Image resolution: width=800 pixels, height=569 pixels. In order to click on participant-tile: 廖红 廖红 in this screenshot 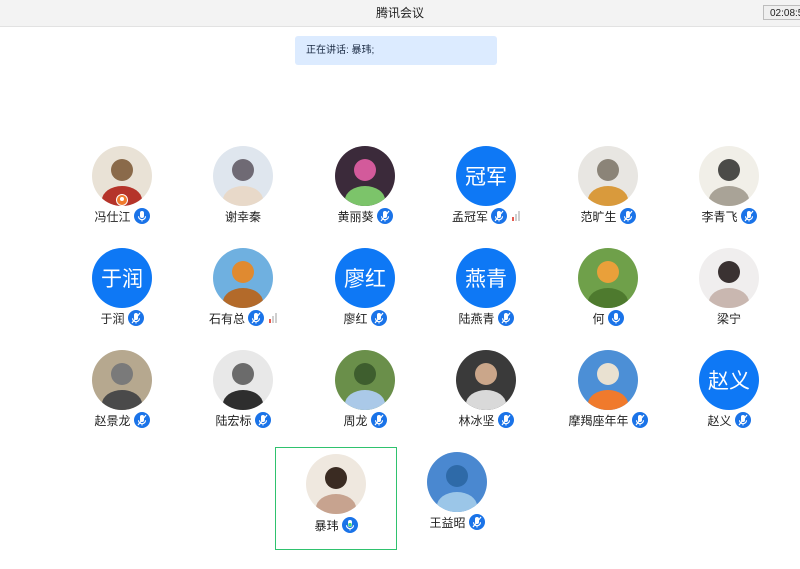, I will do `click(365, 296)`.